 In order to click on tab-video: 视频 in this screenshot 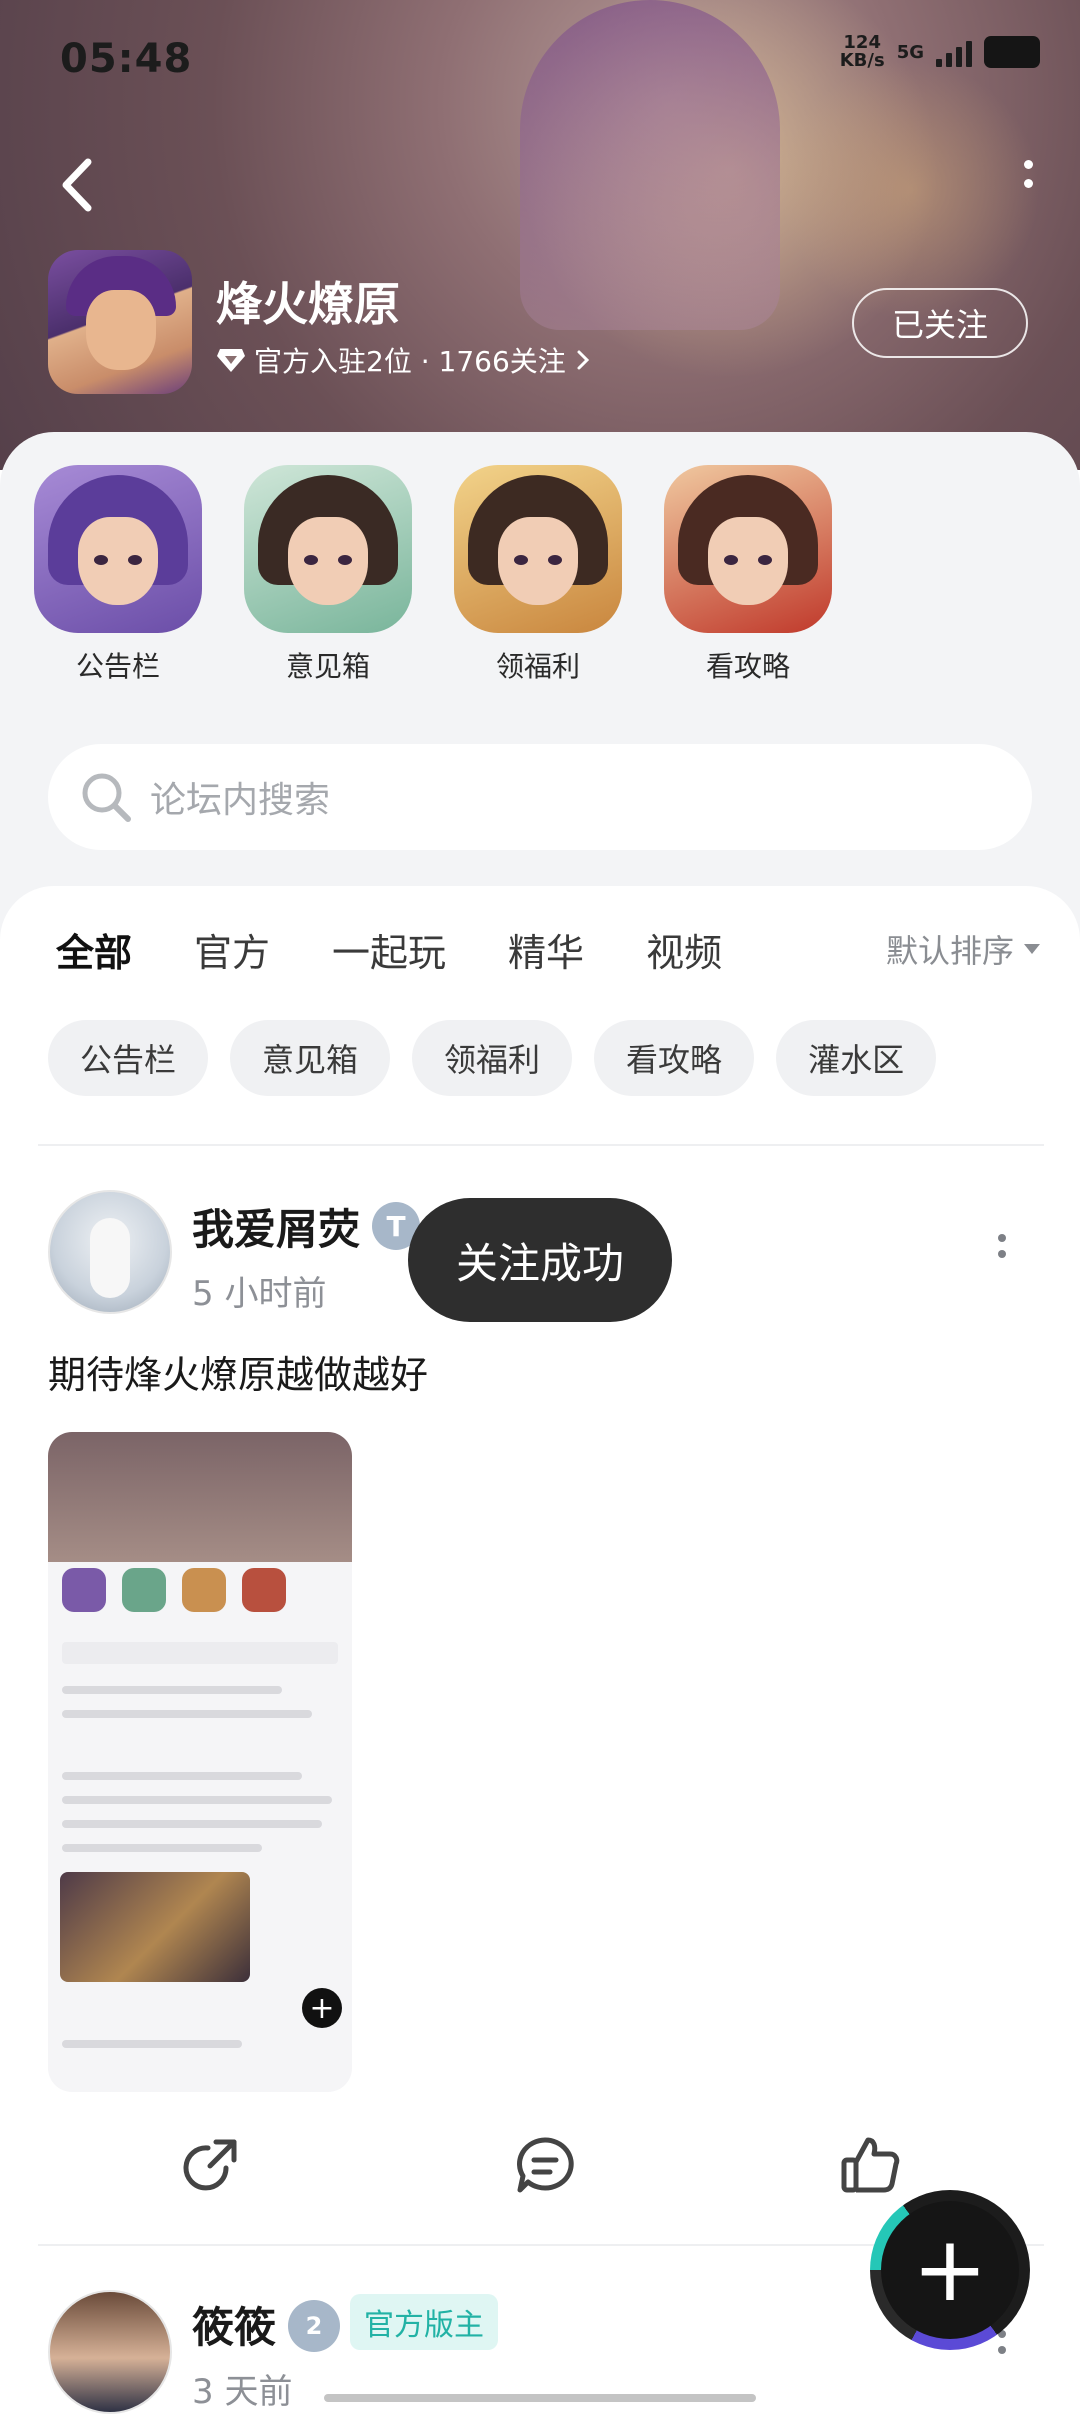, I will do `click(684, 952)`.